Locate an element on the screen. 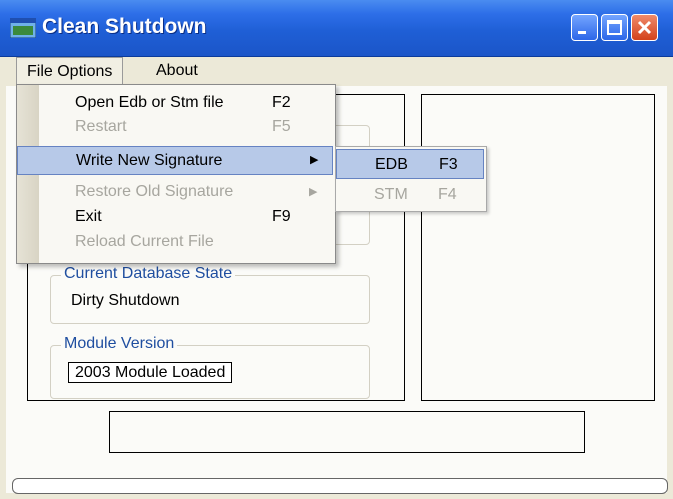  database-state-group: Current Database State Dirty Shutdown is located at coordinates (210, 294).